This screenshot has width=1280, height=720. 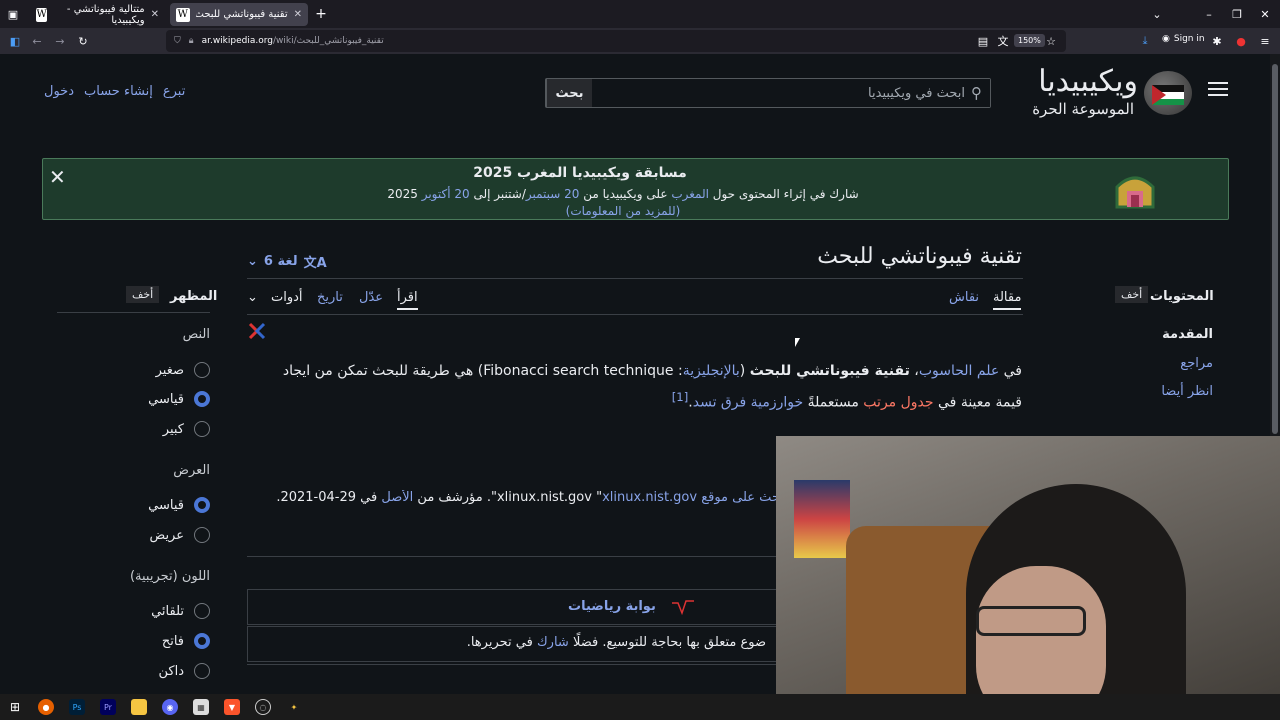 What do you see at coordinates (797, 342) in the screenshot?
I see `mouse-cursor-icon` at bounding box center [797, 342].